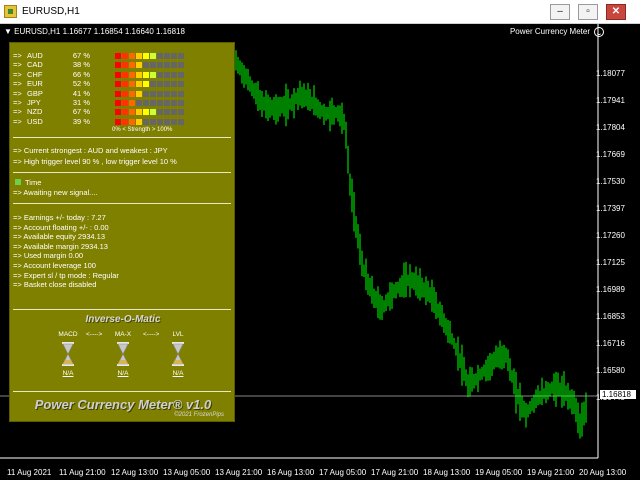 The height and width of the screenshot is (480, 640). What do you see at coordinates (616, 12) in the screenshot?
I see `close-button: ✕` at bounding box center [616, 12].